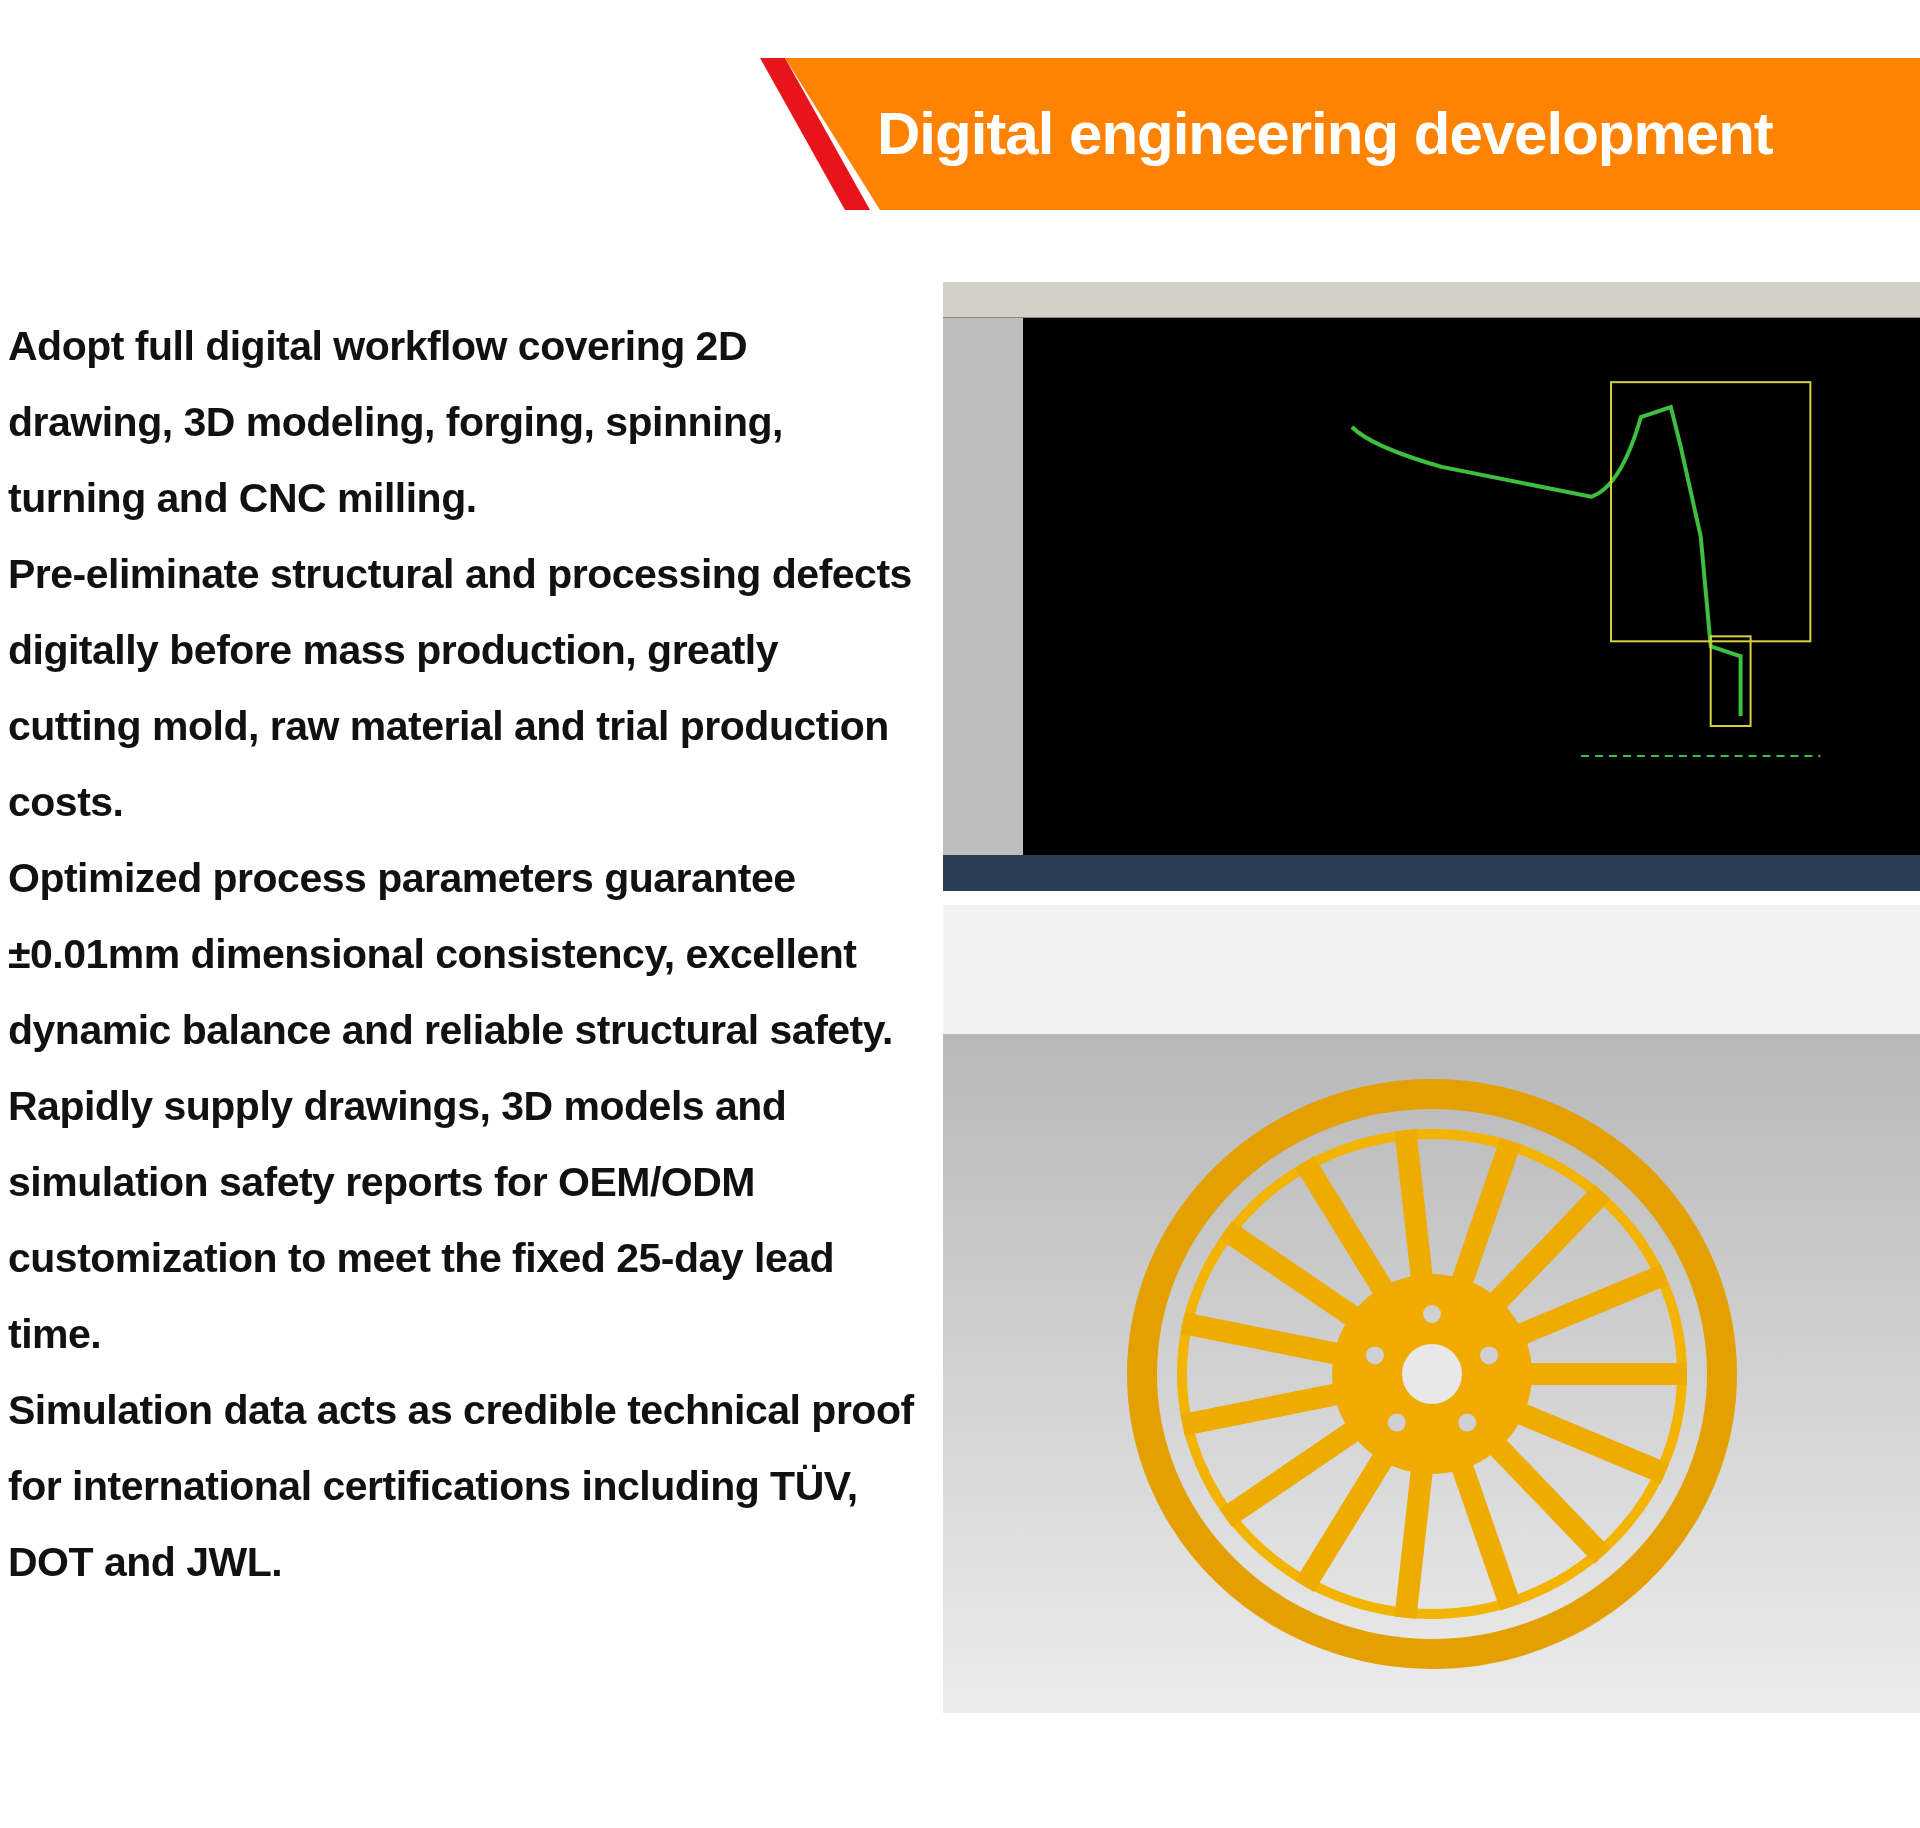  Describe the element at coordinates (422, 1220) in the screenshot. I see `body-paragraph: Rapidly supply drawings, 3D models and simulation safety reports for OEM/ODM customization to meet the fixed 25-day lead time.` at that location.